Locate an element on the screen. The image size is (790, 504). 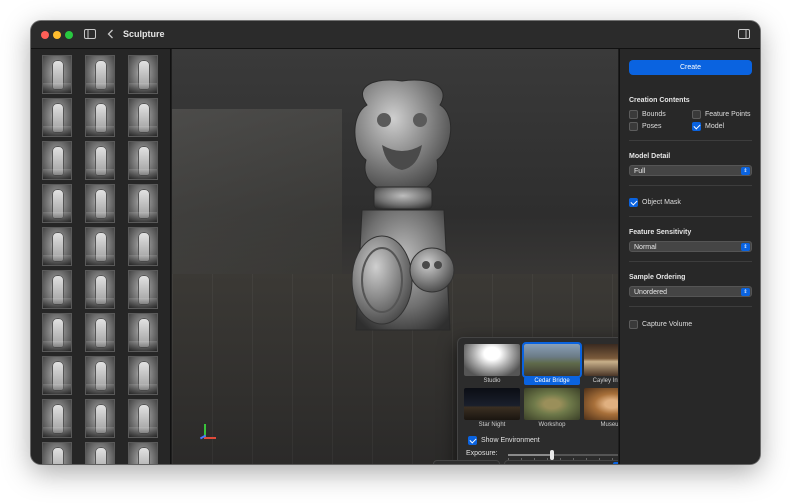
environment-preset-museum: Museum is located at coordinates (601, 409).